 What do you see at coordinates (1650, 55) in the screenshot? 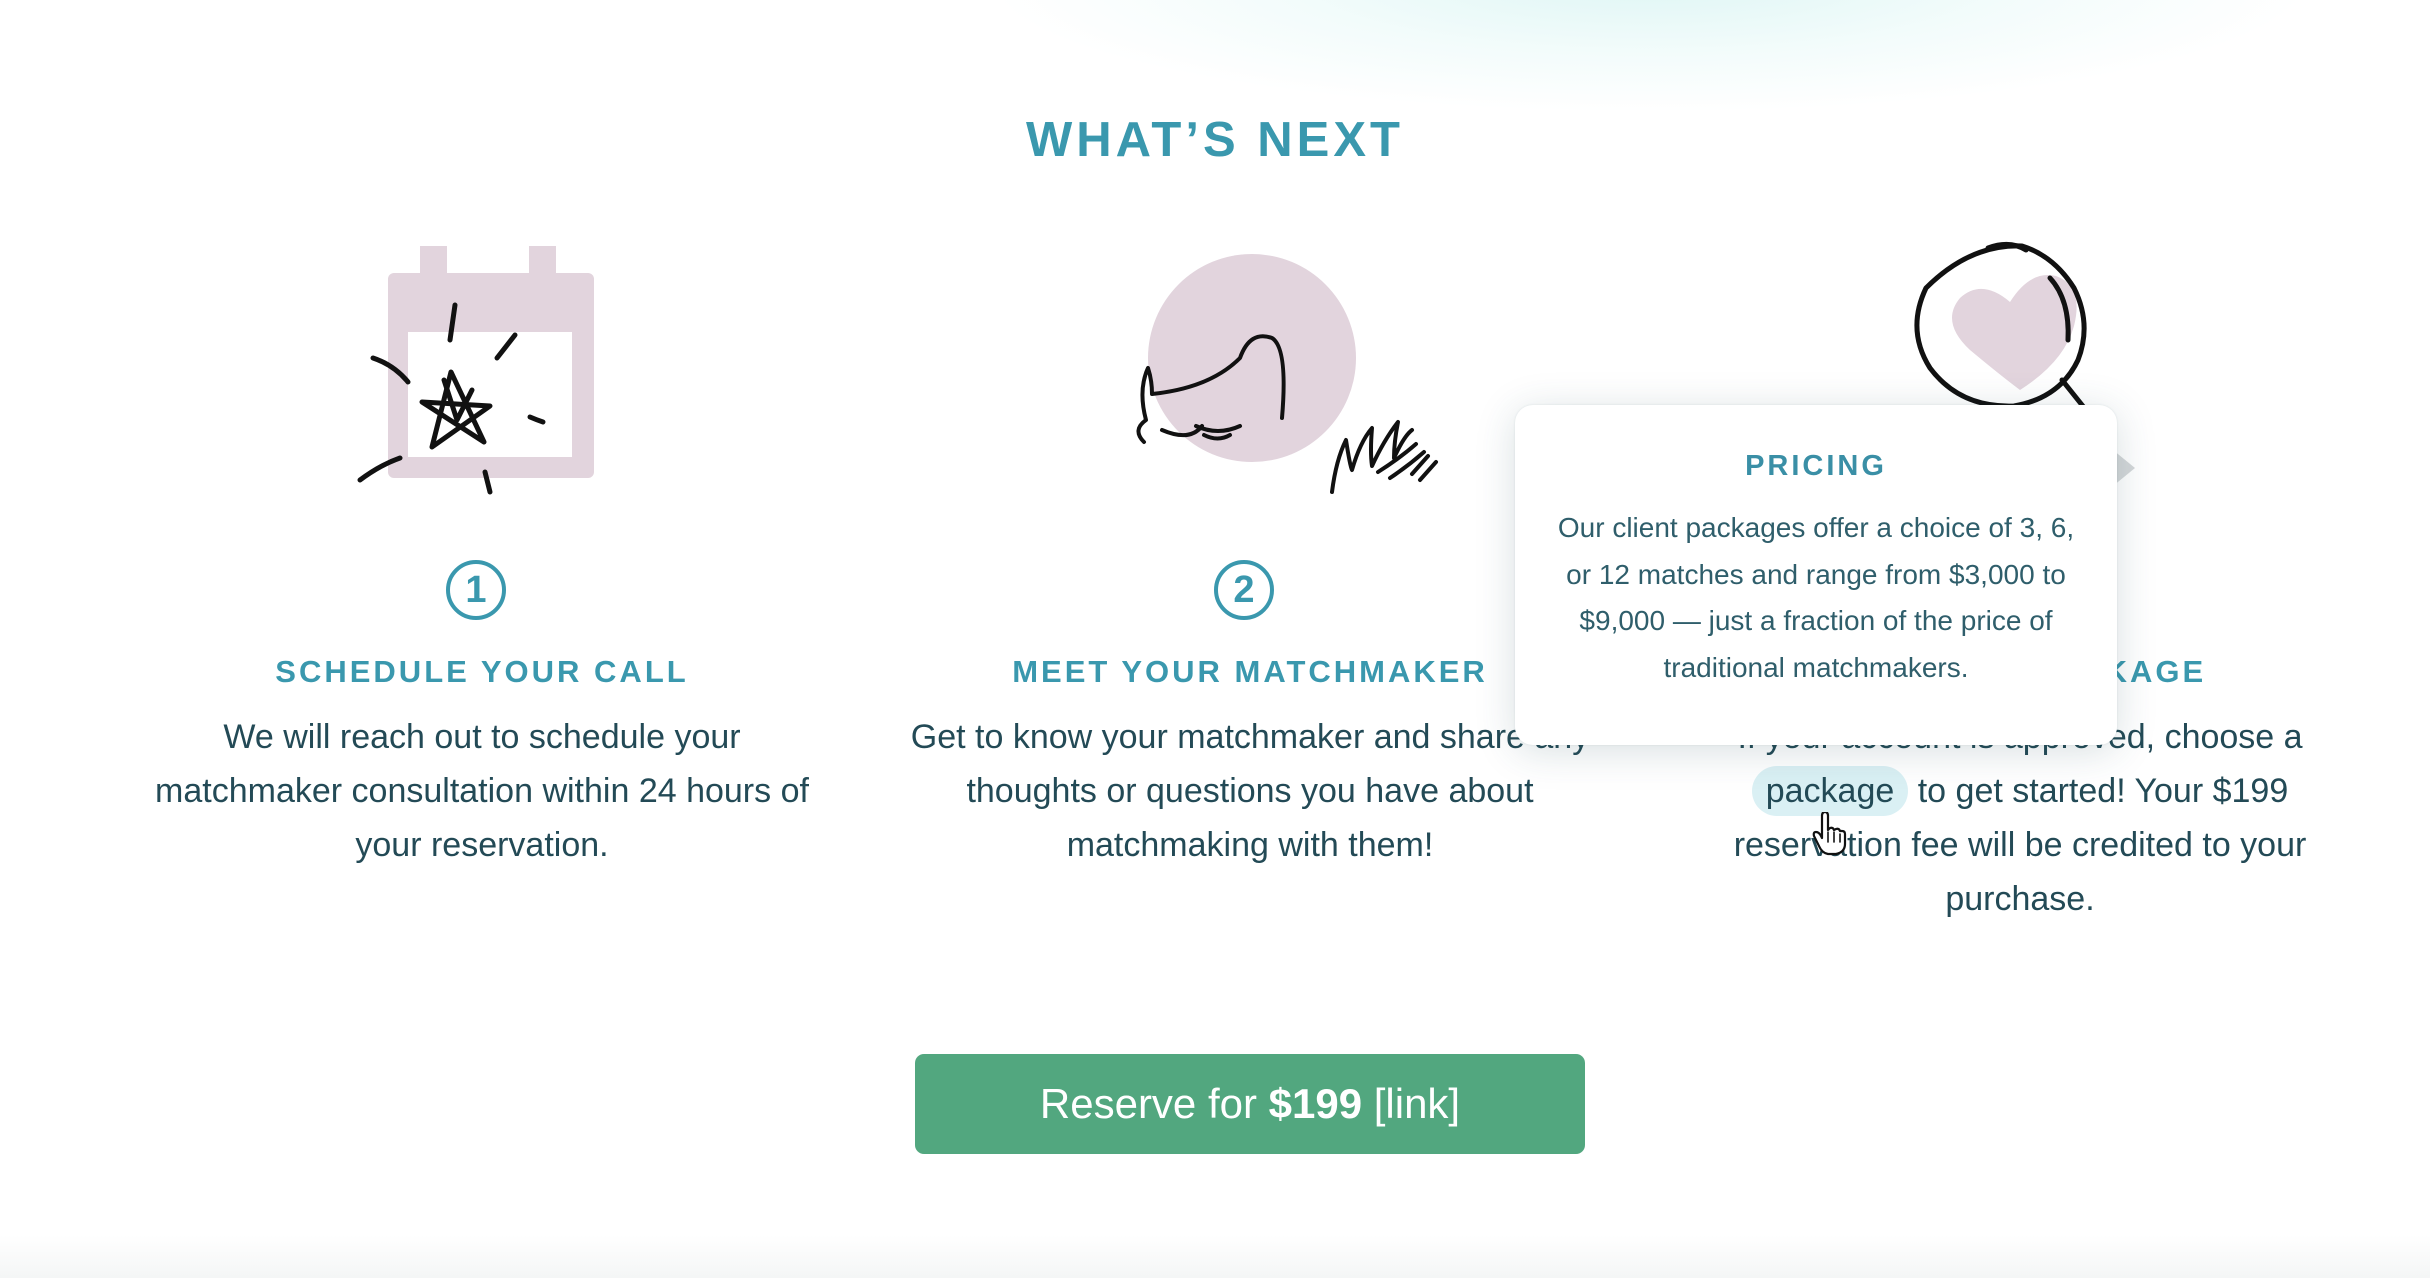
I see `top-background-glow` at bounding box center [1650, 55].